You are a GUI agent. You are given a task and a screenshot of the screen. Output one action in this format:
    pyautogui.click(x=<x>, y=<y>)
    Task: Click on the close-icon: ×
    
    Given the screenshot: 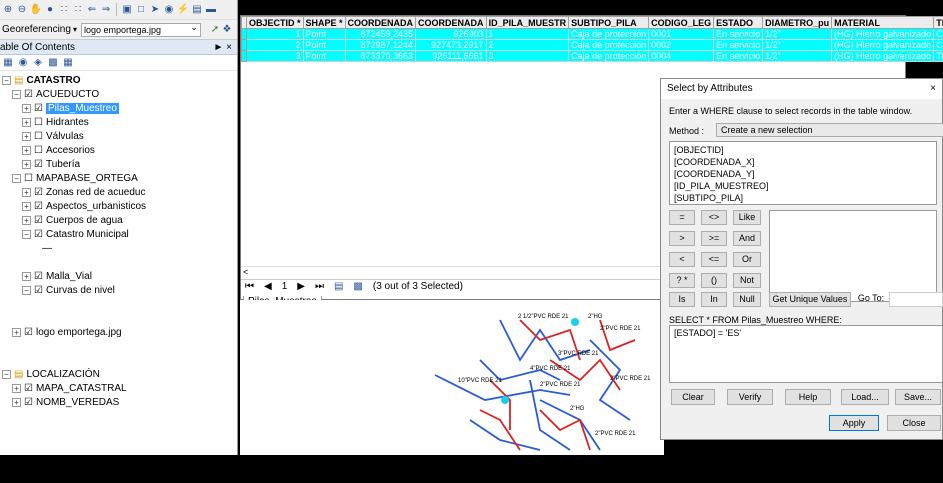 What is the action you would take?
    pyautogui.click(x=933, y=89)
    